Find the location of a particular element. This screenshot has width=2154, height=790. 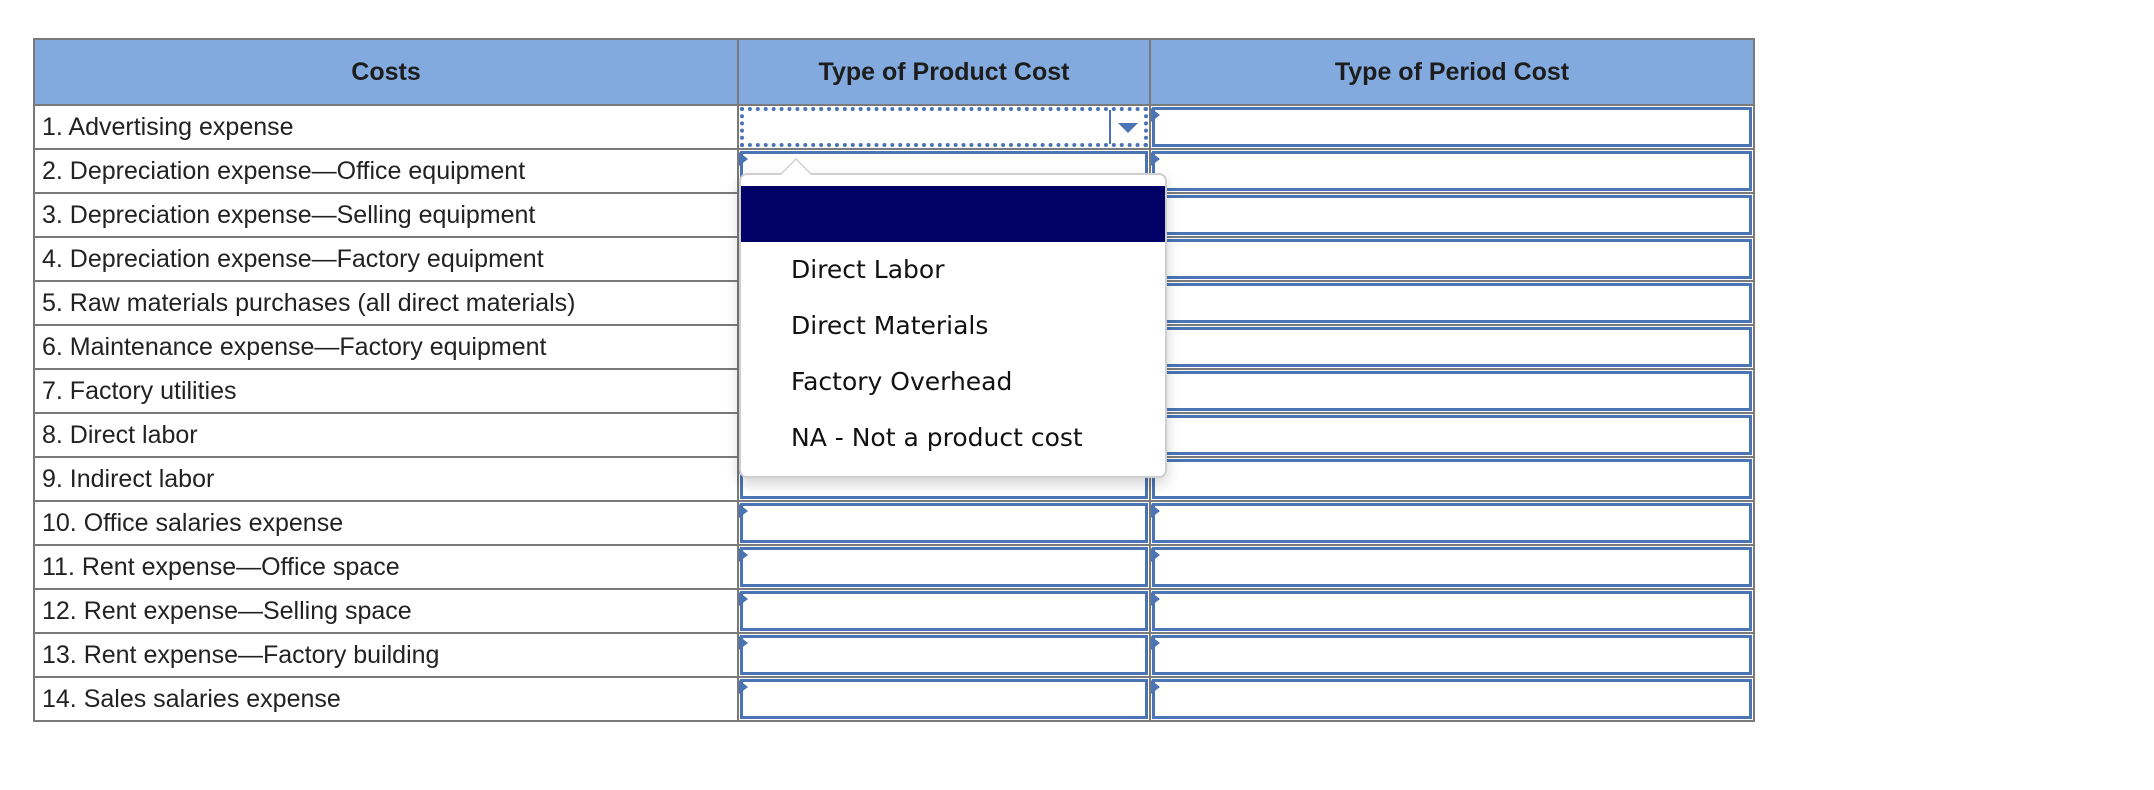

table-row: 10. Office salaries expense is located at coordinates (894, 523).